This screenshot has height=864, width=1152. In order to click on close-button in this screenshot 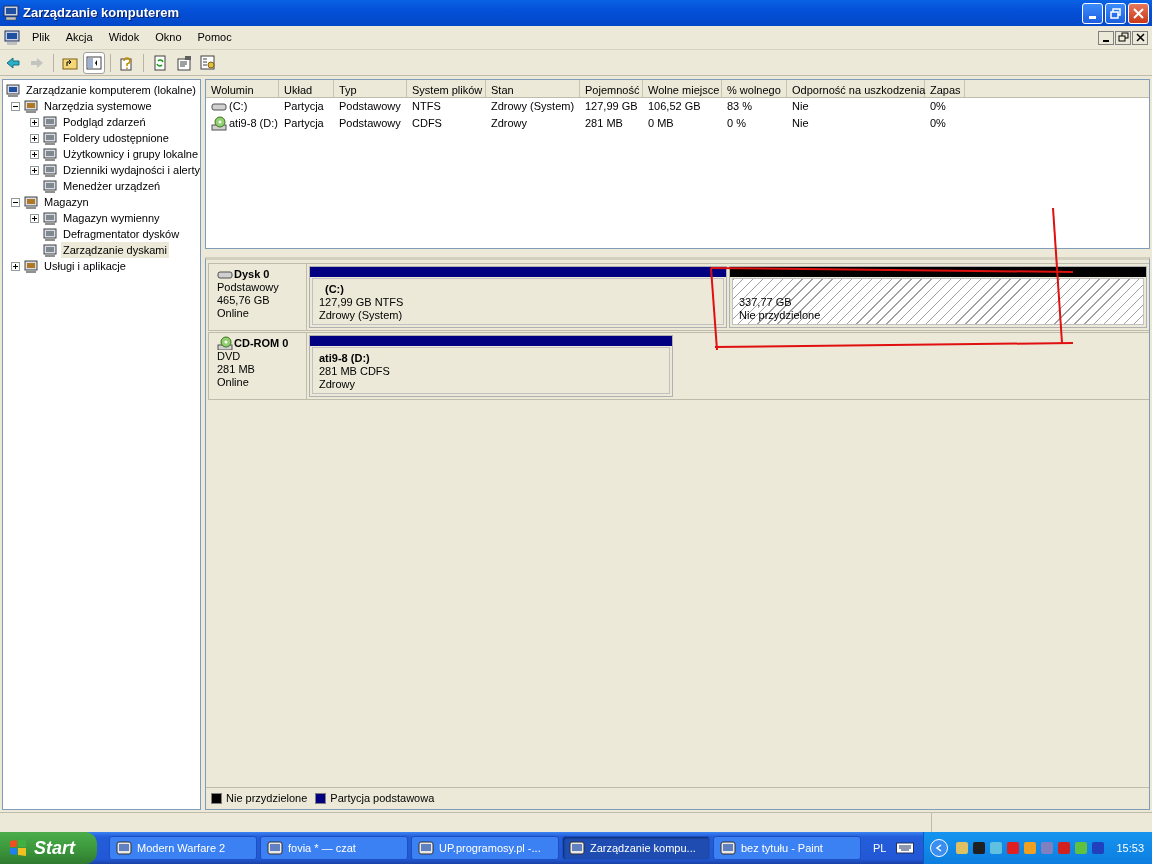, I will do `click(1138, 13)`.